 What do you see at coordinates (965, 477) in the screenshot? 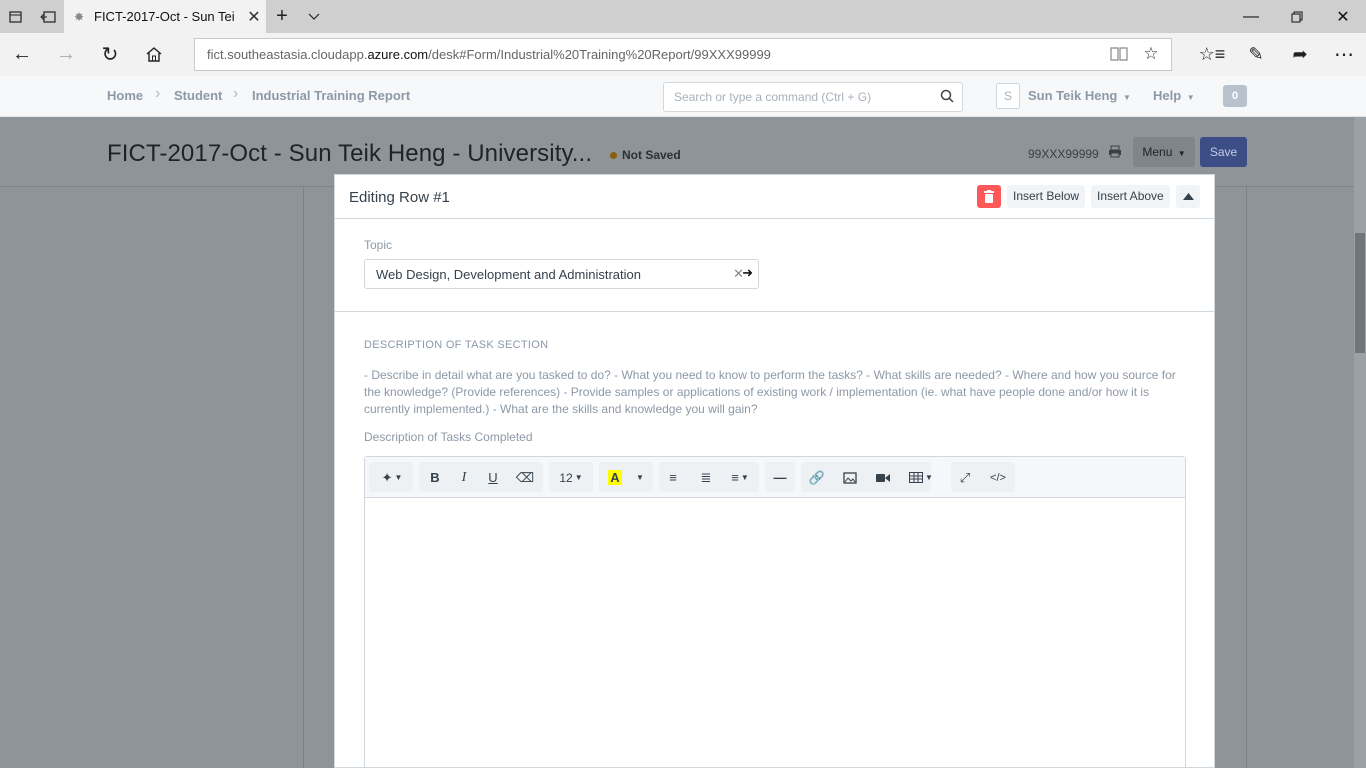
I see `fullscreen-icon: ⤢` at bounding box center [965, 477].